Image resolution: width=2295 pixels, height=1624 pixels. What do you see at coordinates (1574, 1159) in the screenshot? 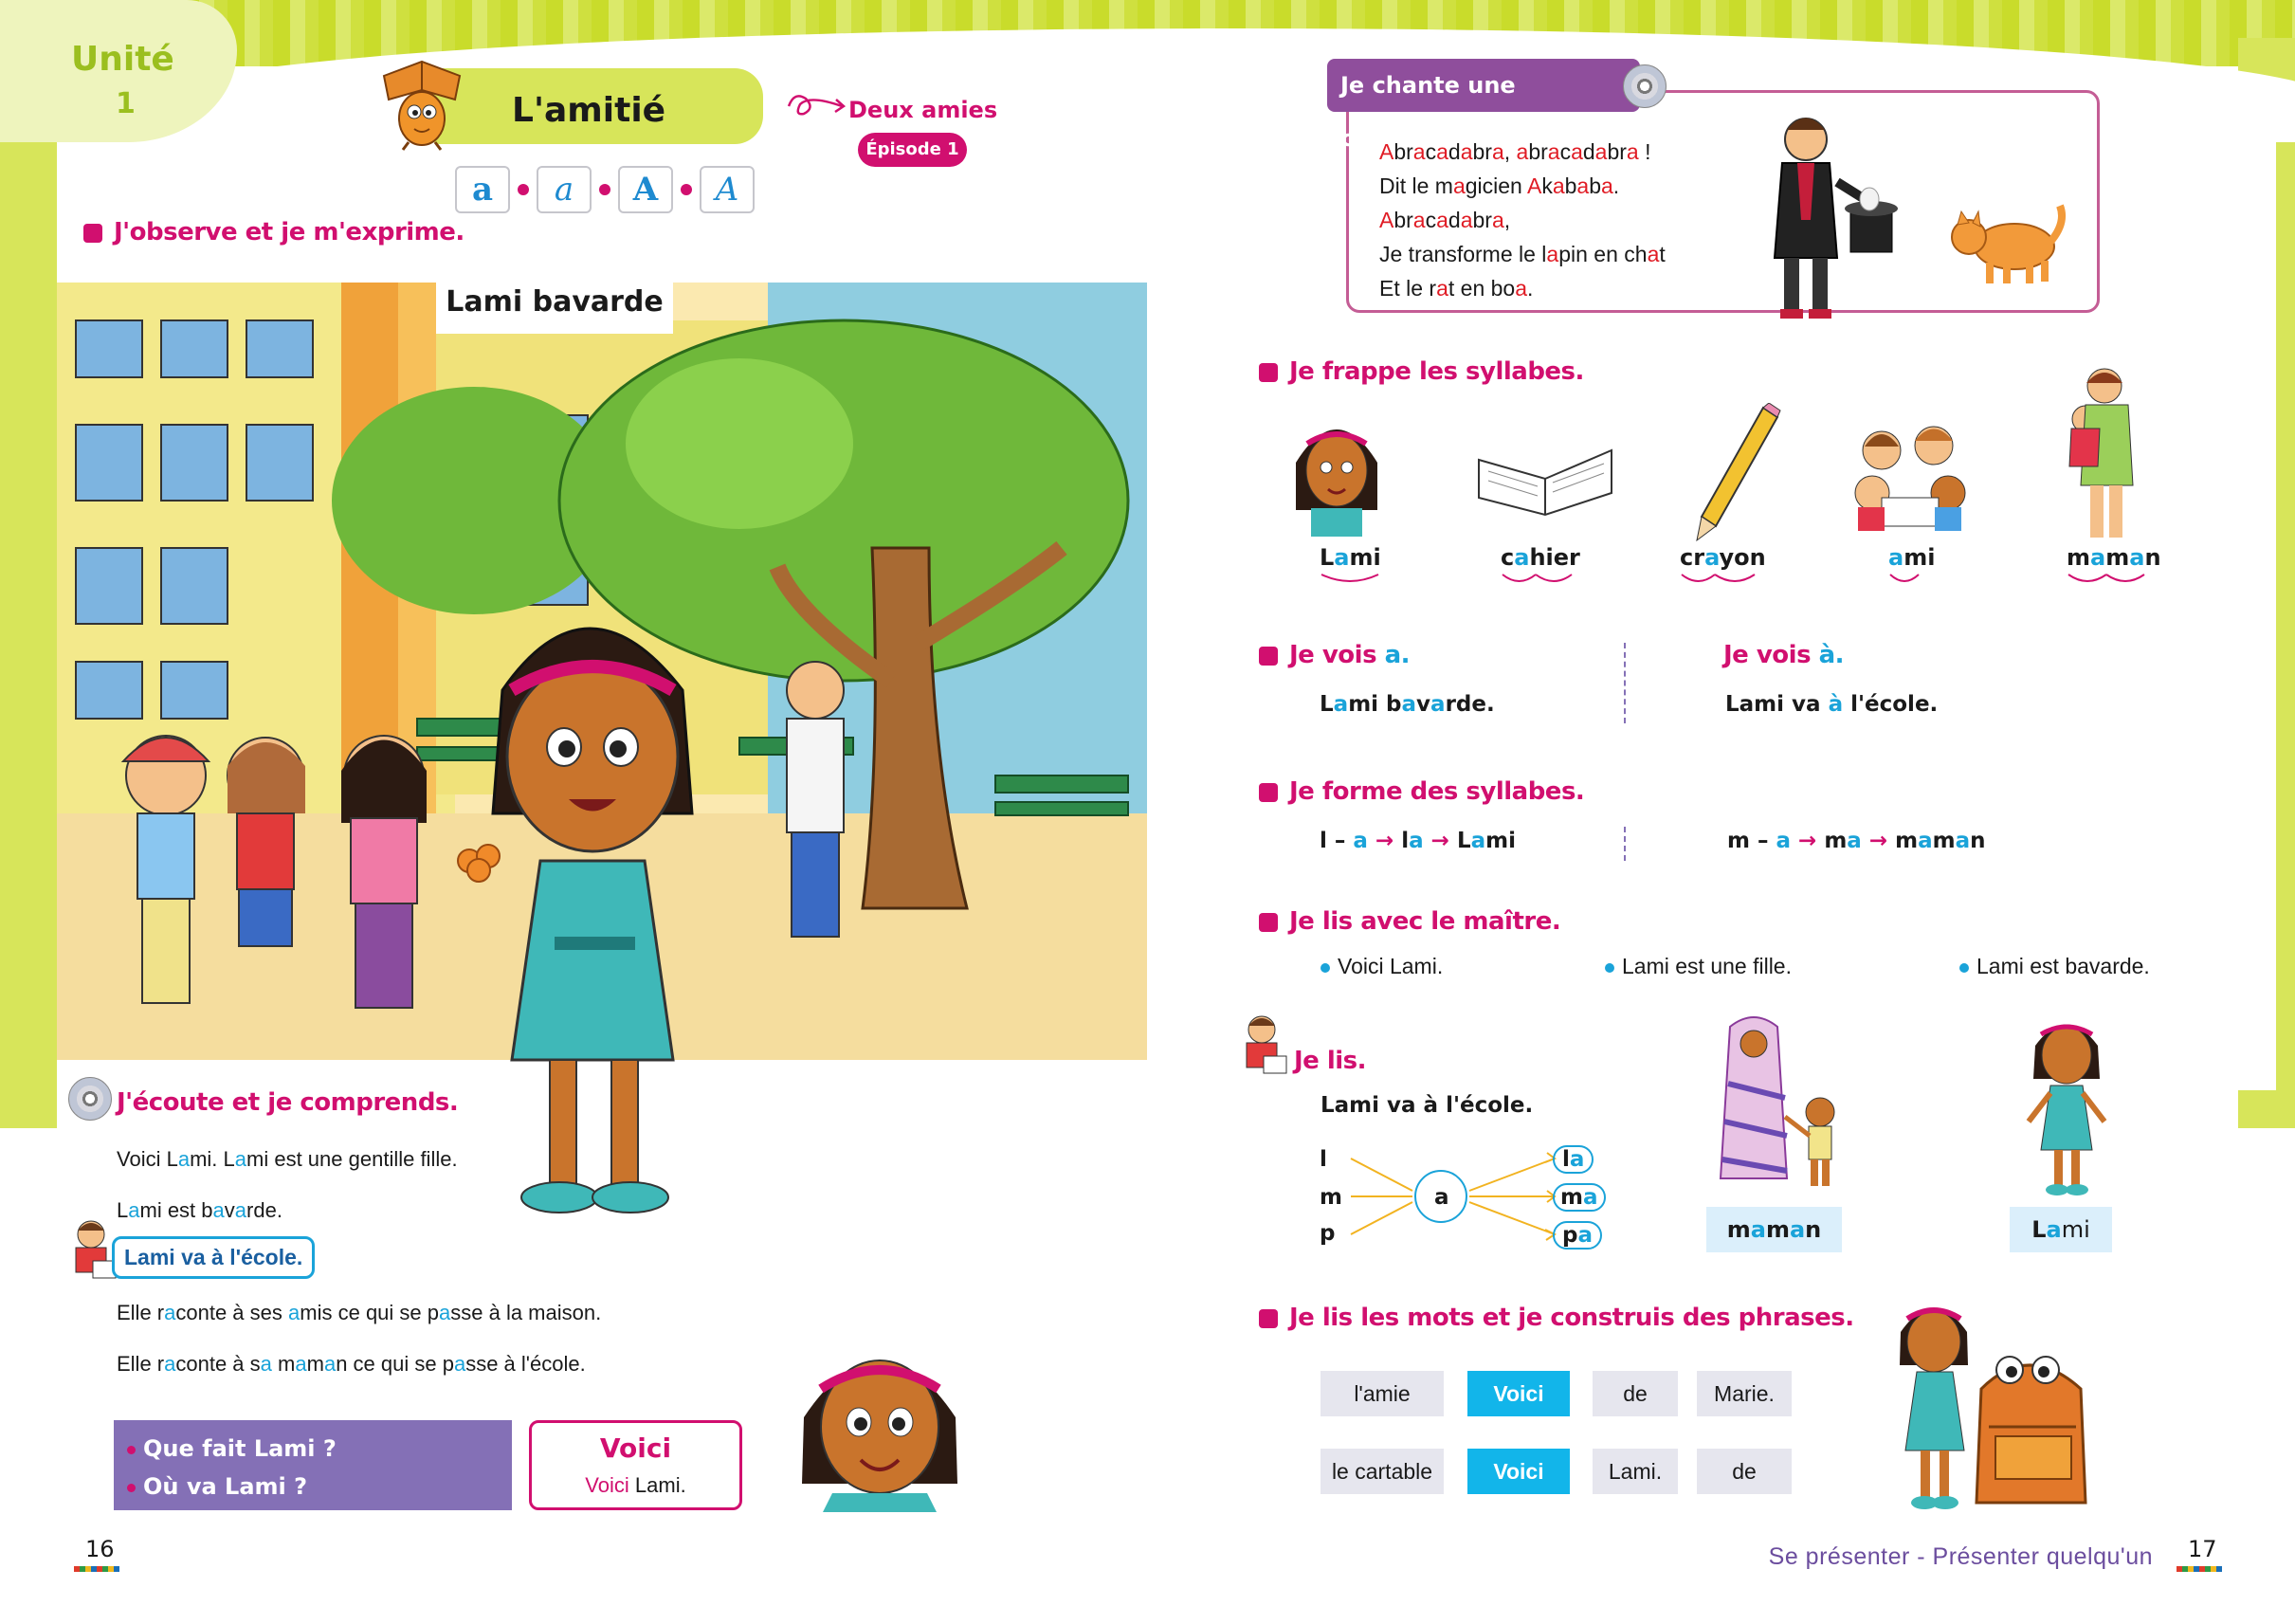
I see `result-la: la` at bounding box center [1574, 1159].